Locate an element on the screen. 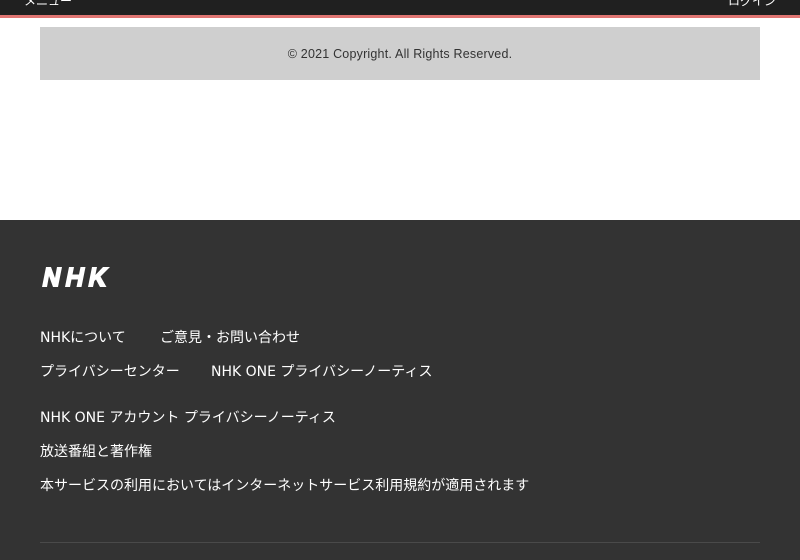 The height and width of the screenshot is (560, 800). login-button: ログイン is located at coordinates (752, 4).